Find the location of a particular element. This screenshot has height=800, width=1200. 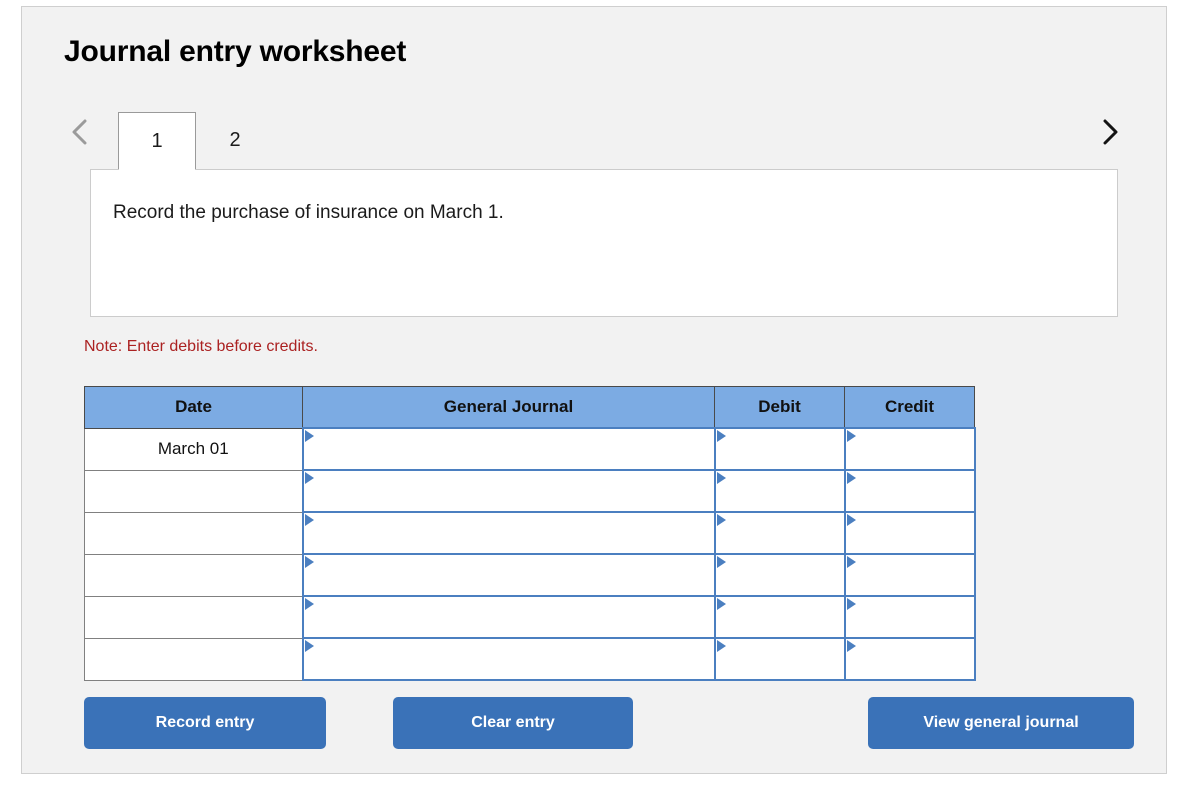

chevron-right-icon is located at coordinates (1110, 132).